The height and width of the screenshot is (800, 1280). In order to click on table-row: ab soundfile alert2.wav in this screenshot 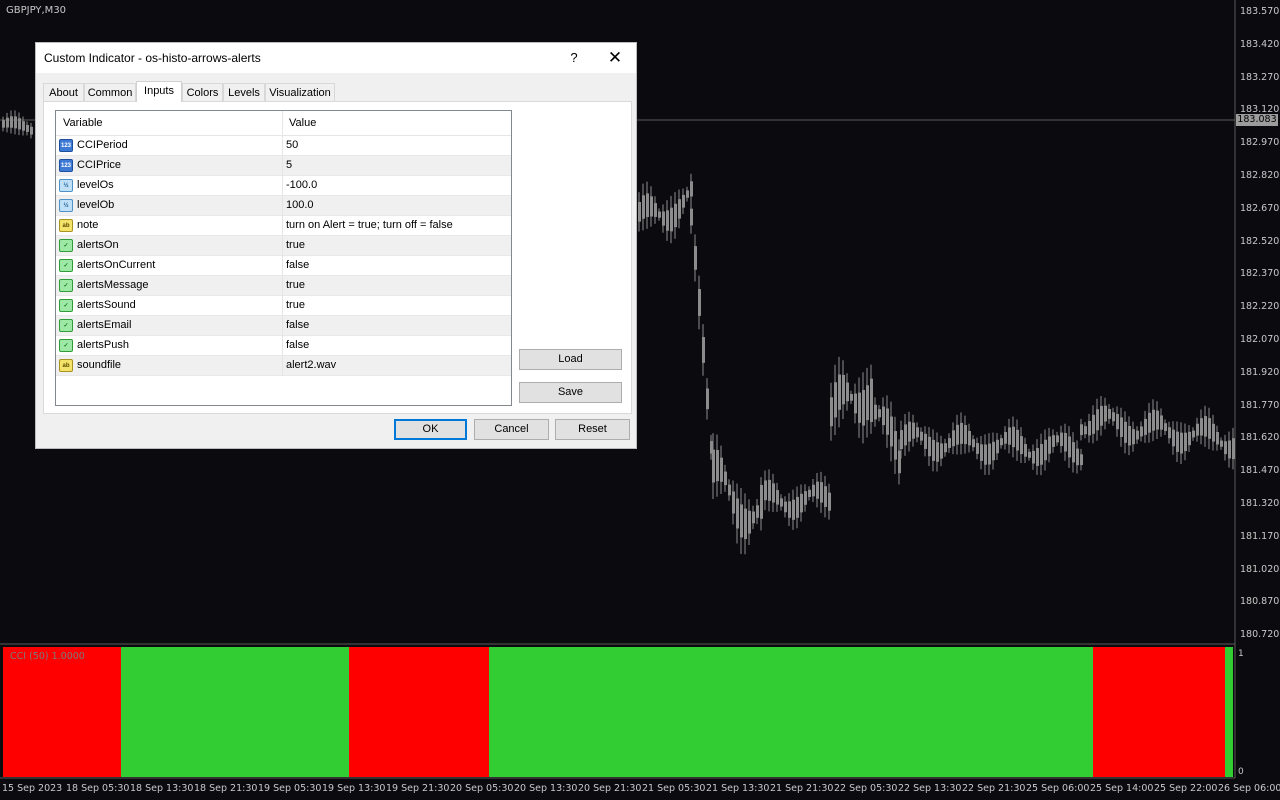, I will do `click(283, 366)`.